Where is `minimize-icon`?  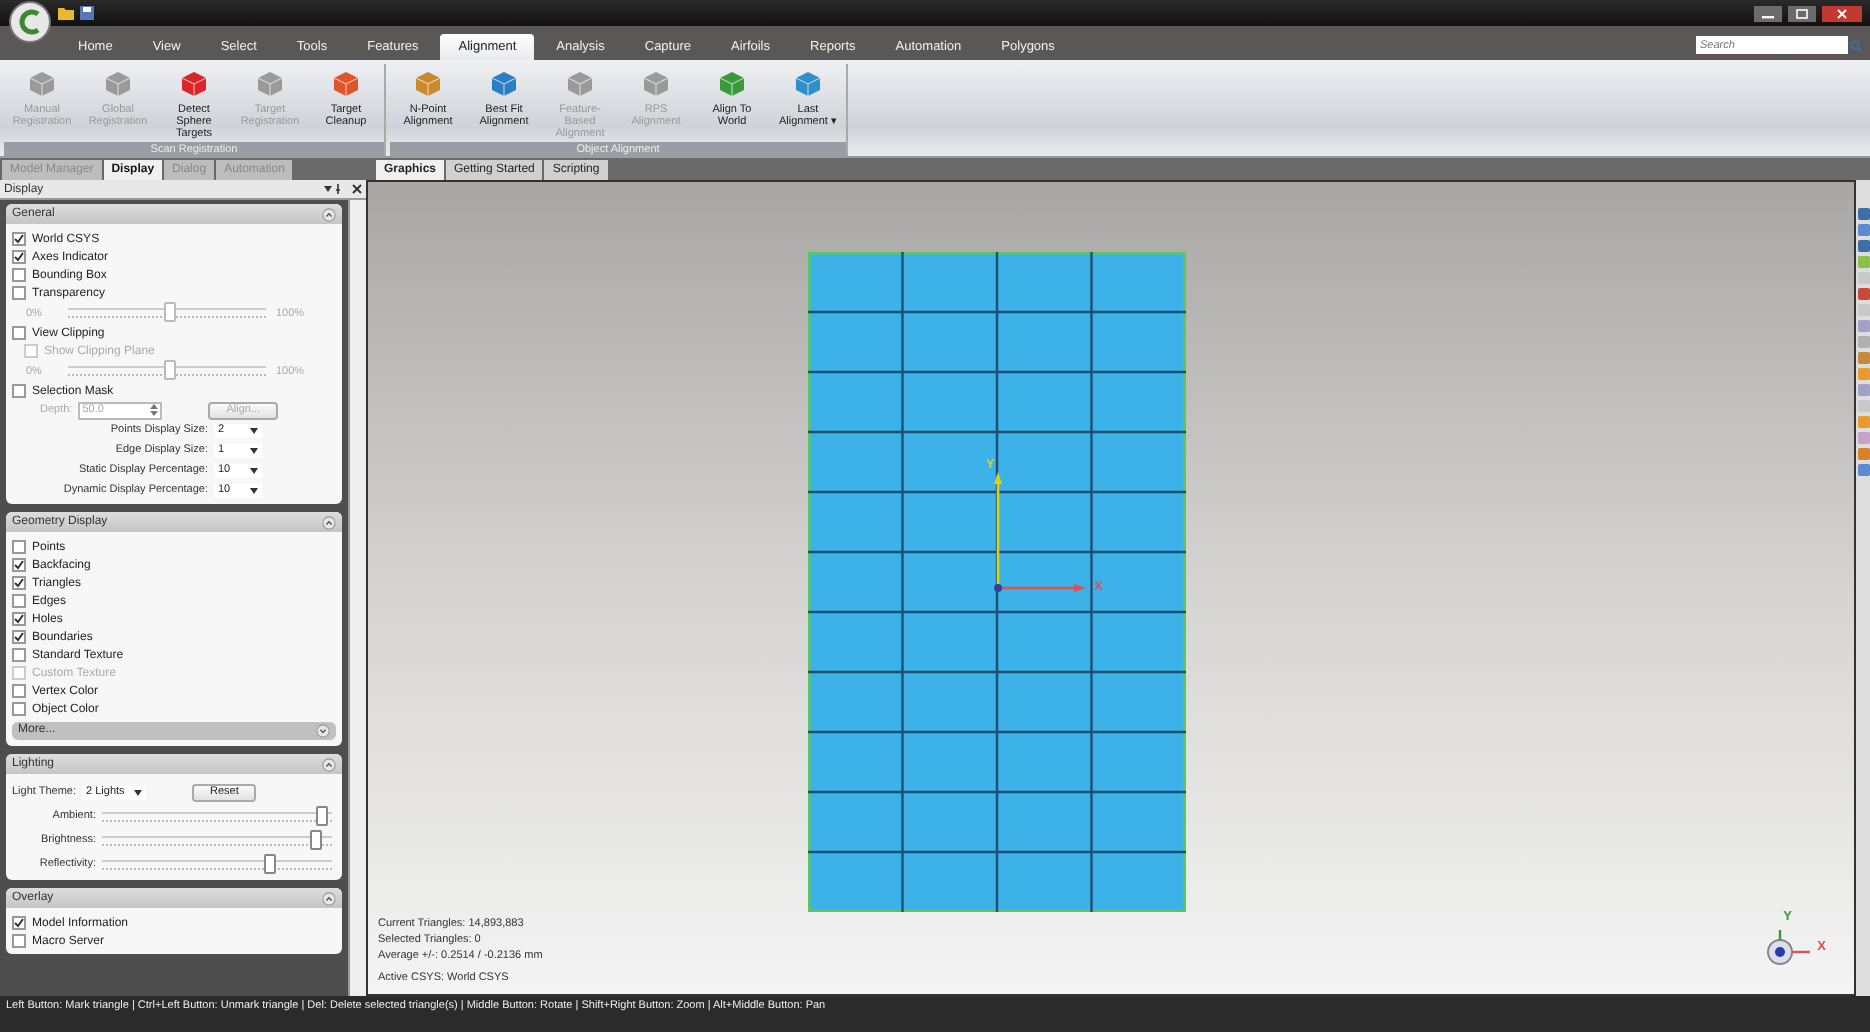 minimize-icon is located at coordinates (1768, 13).